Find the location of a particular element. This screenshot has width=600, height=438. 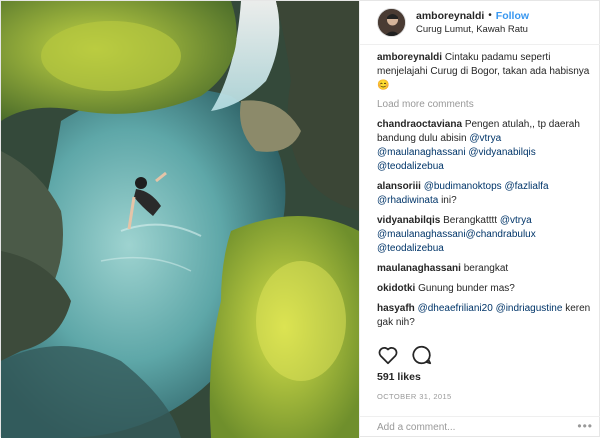

speech-bubble-icon is located at coordinates (422, 355).